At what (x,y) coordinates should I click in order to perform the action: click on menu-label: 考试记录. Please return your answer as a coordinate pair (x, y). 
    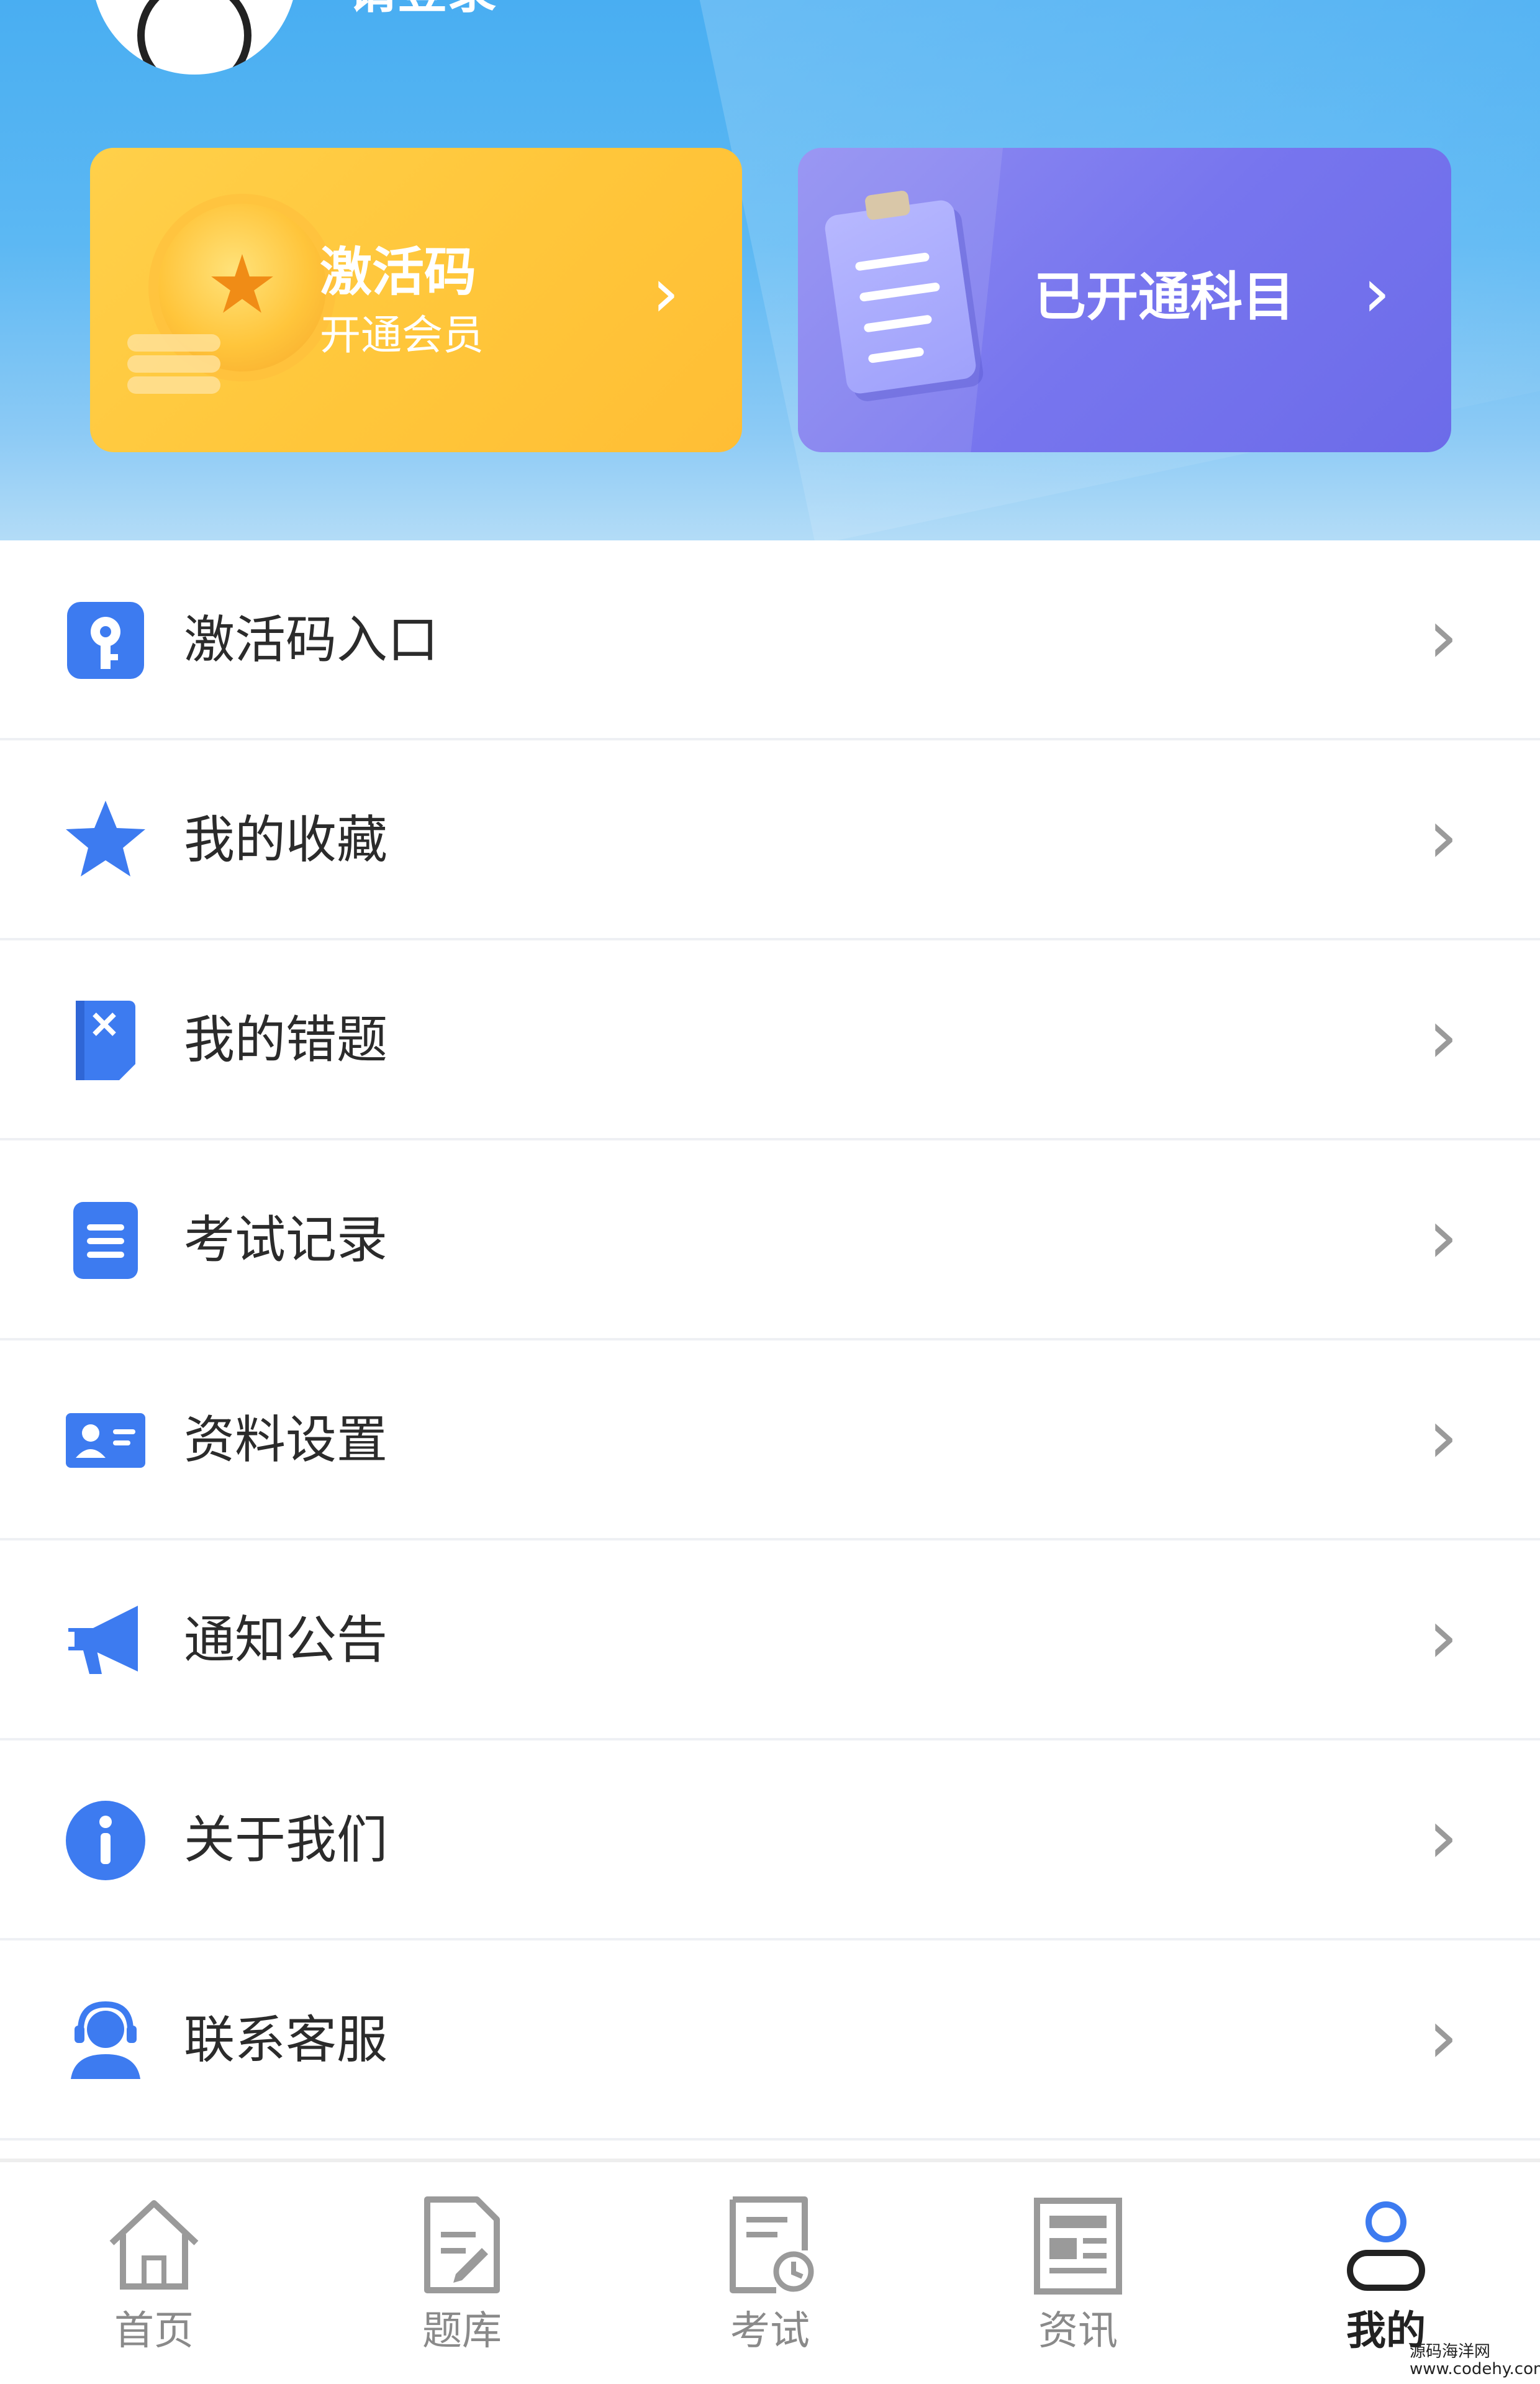
    Looking at the image, I should click on (286, 1240).